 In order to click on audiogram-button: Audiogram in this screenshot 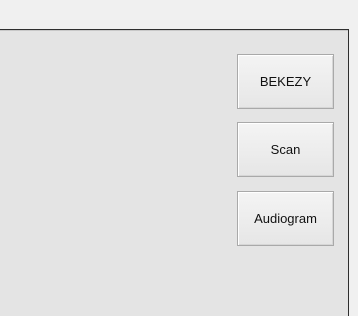, I will do `click(285, 218)`.